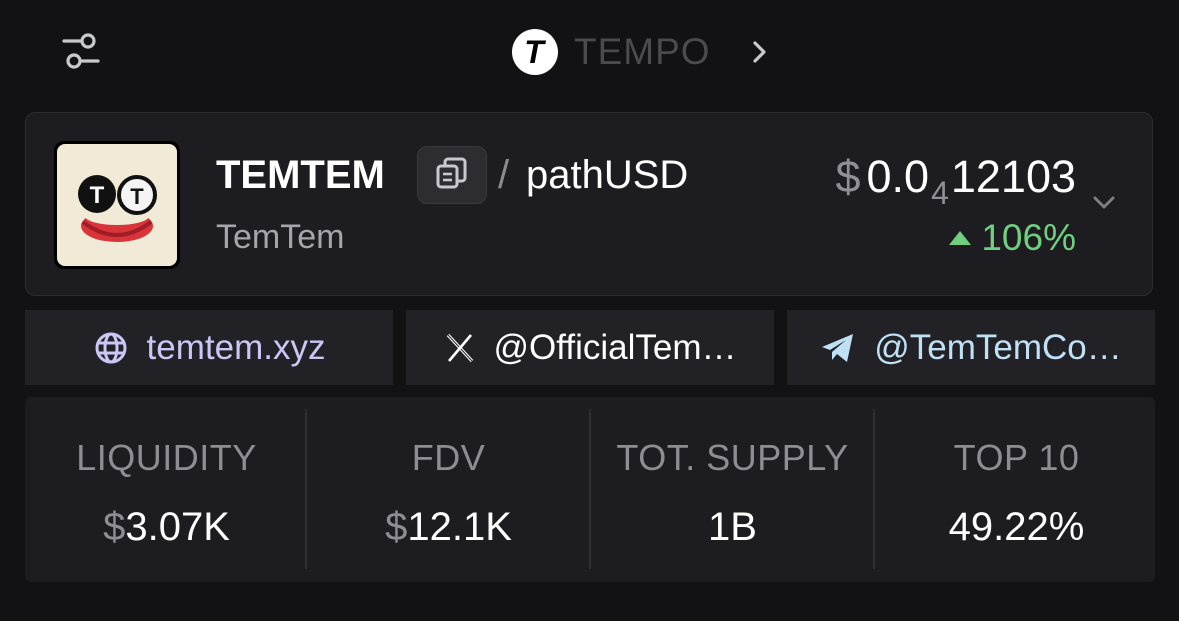 This screenshot has width=1179, height=621. I want to click on stat-value: $12.1K, so click(448, 527).